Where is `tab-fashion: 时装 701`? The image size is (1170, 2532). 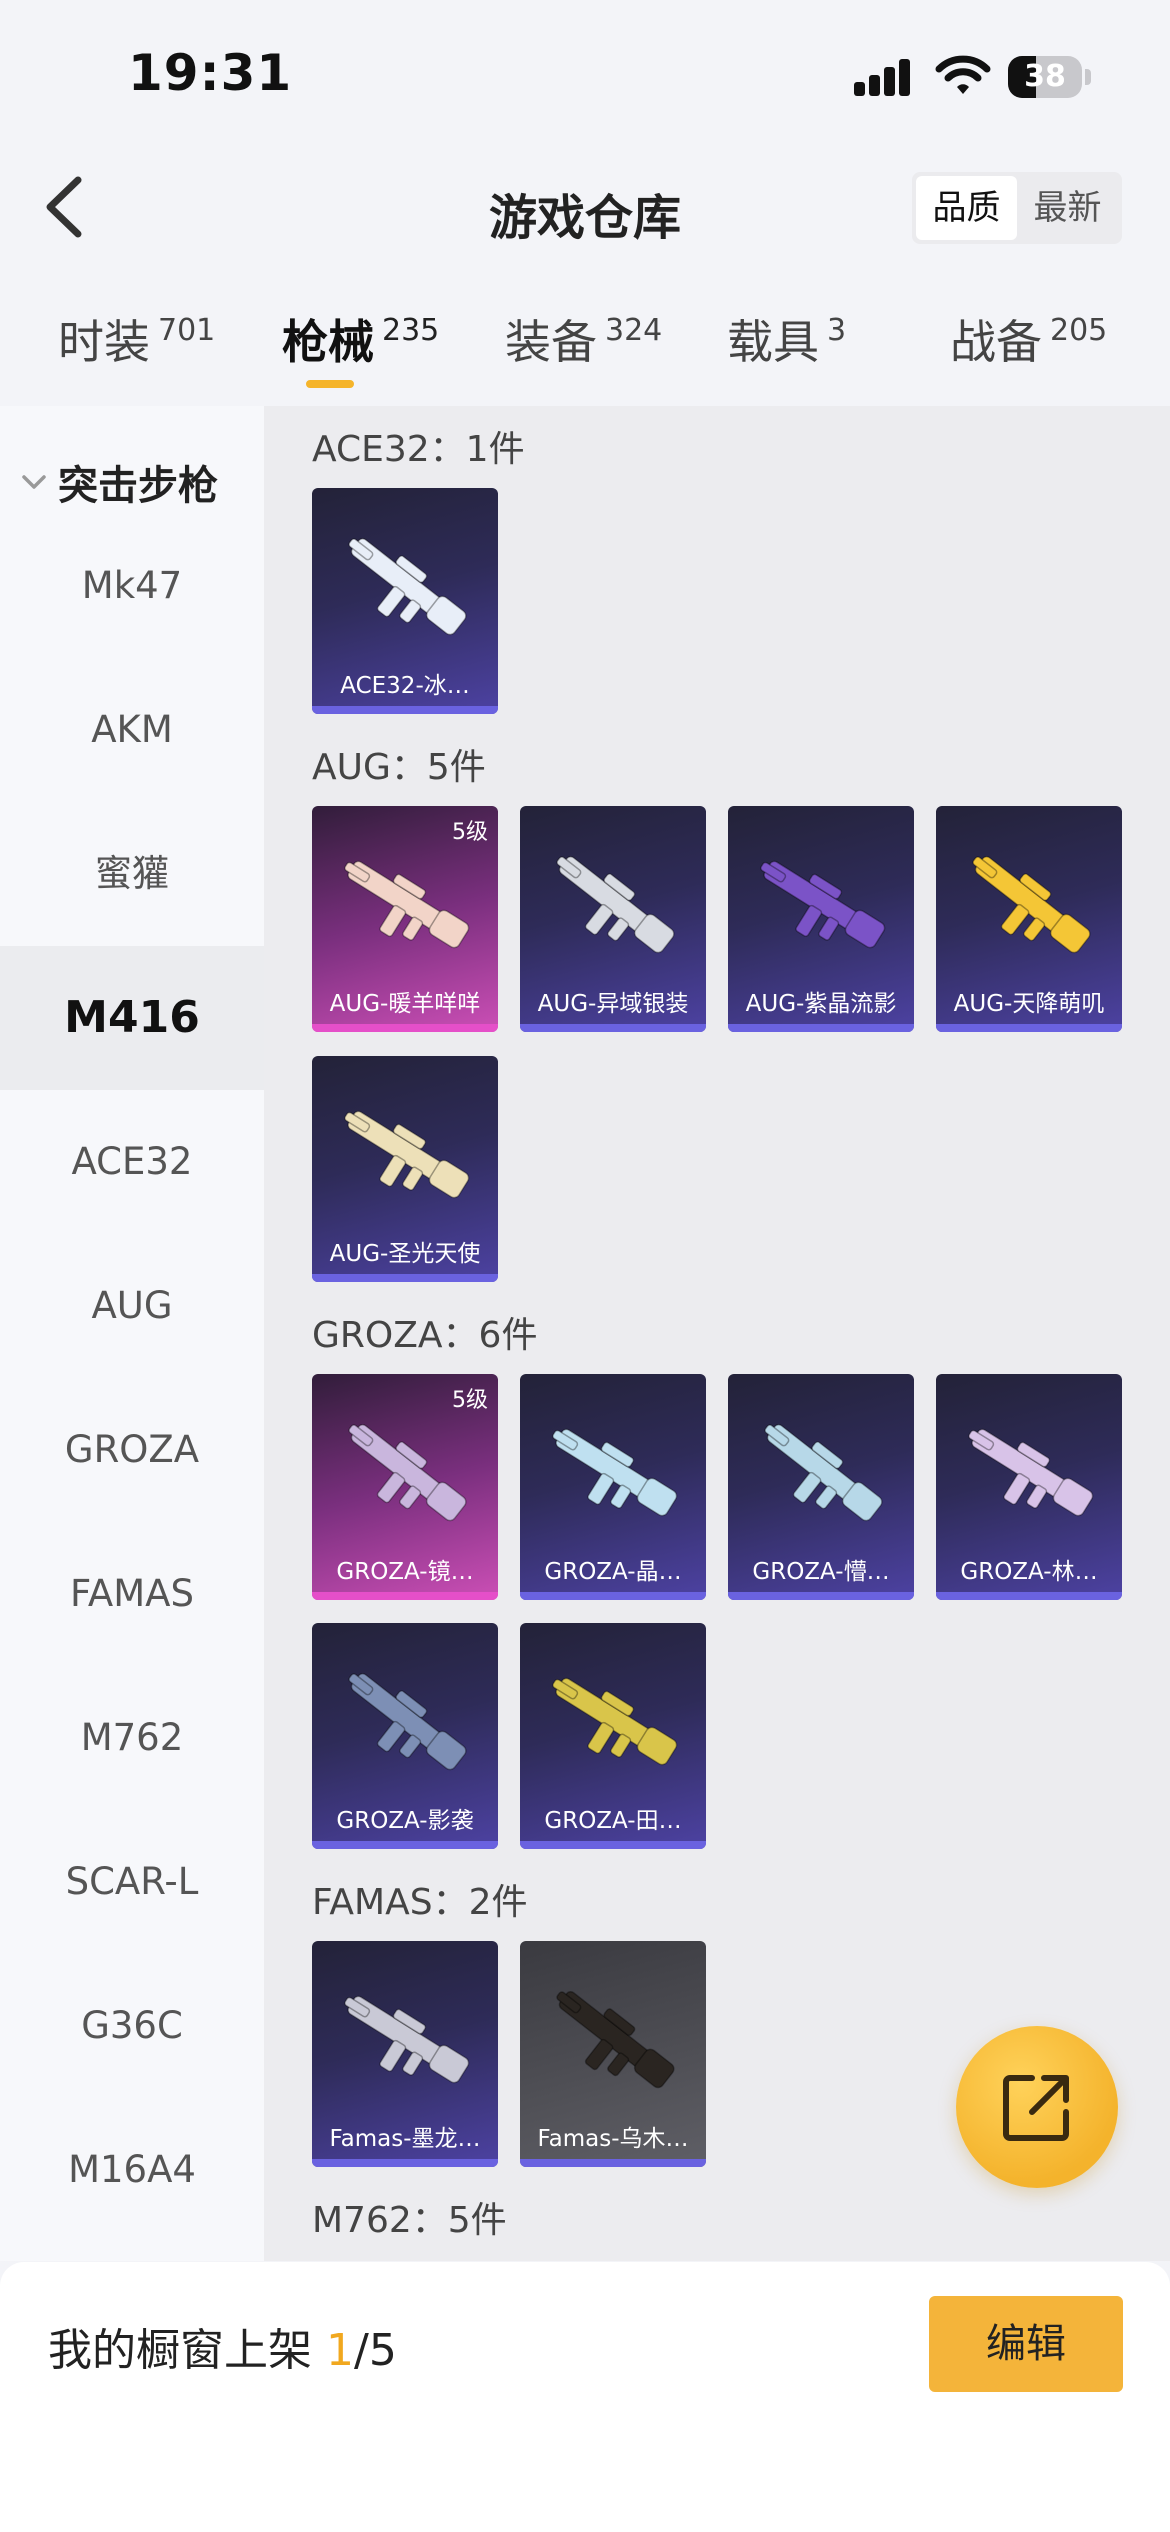
tab-fashion: 时装 701 is located at coordinates (136, 339).